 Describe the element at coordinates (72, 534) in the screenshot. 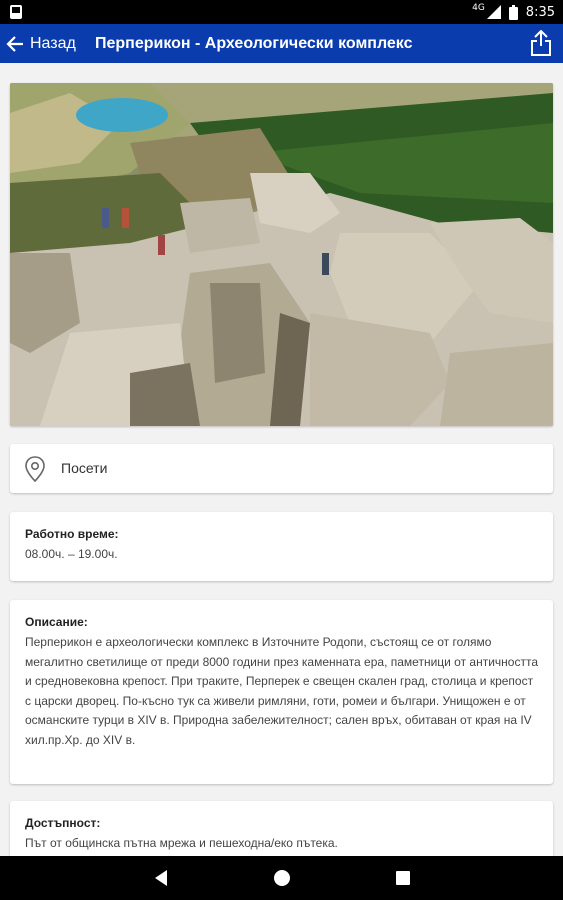

I see `working-hours-title: Работно време:` at that location.